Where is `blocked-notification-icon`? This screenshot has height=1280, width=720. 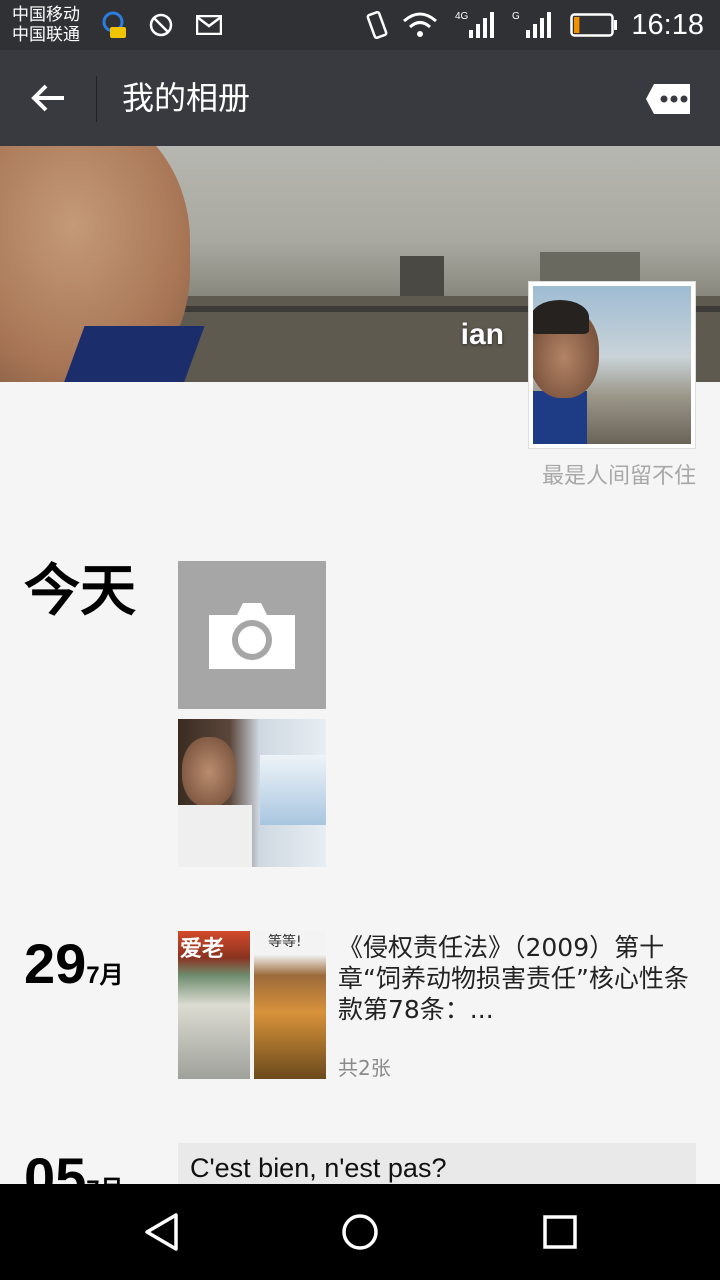
blocked-notification-icon is located at coordinates (161, 25).